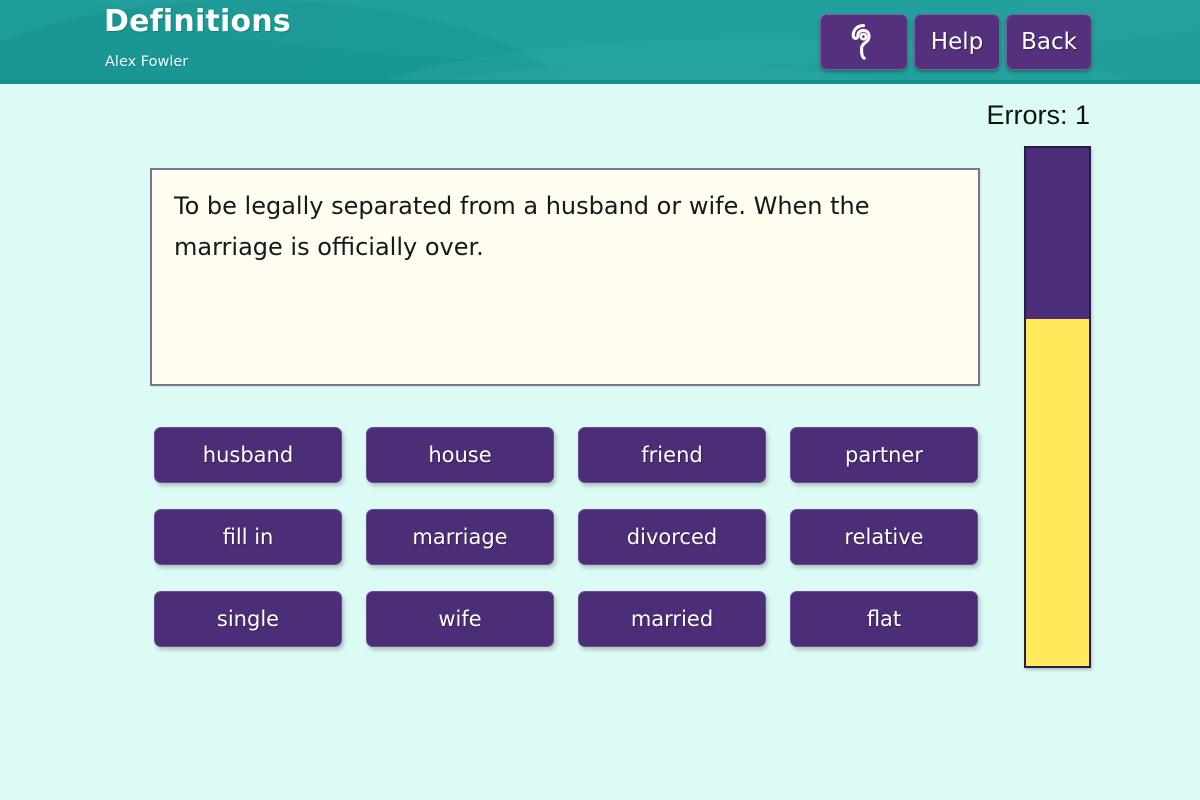  Describe the element at coordinates (600, 42) in the screenshot. I see `app-header: Definitions Alex Fowler Help Back` at that location.